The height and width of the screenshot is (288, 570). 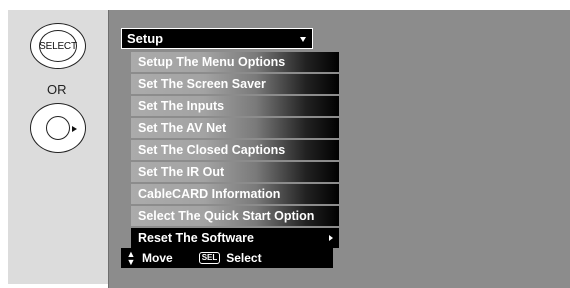 What do you see at coordinates (145, 38) in the screenshot?
I see `menu-title: Setup` at bounding box center [145, 38].